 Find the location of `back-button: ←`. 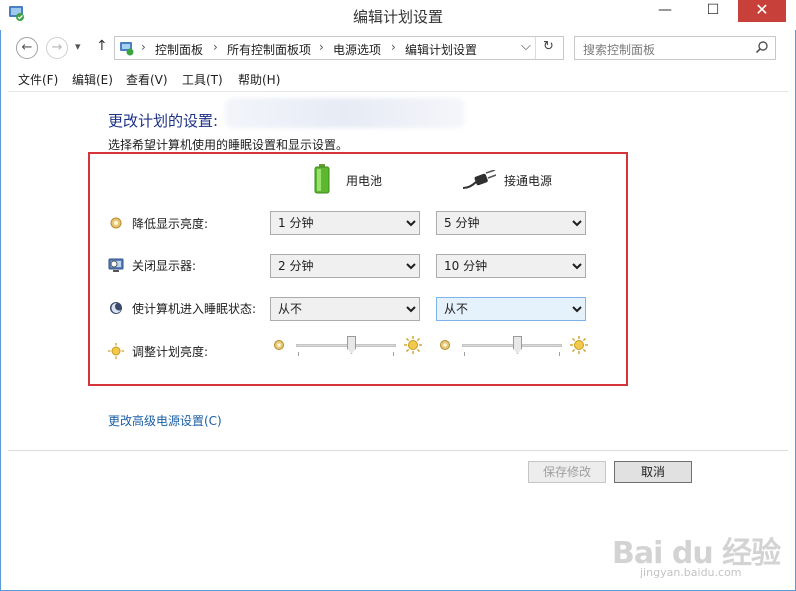

back-button: ← is located at coordinates (27, 48).